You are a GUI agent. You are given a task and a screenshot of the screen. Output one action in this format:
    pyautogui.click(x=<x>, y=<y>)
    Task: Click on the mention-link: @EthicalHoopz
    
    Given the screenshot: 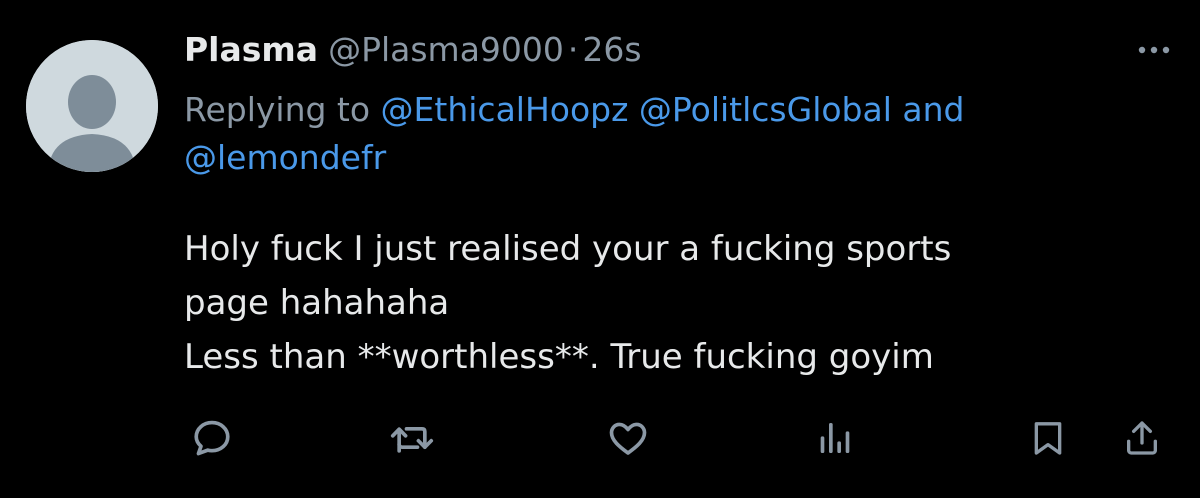 What is the action you would take?
    pyautogui.click(x=505, y=109)
    